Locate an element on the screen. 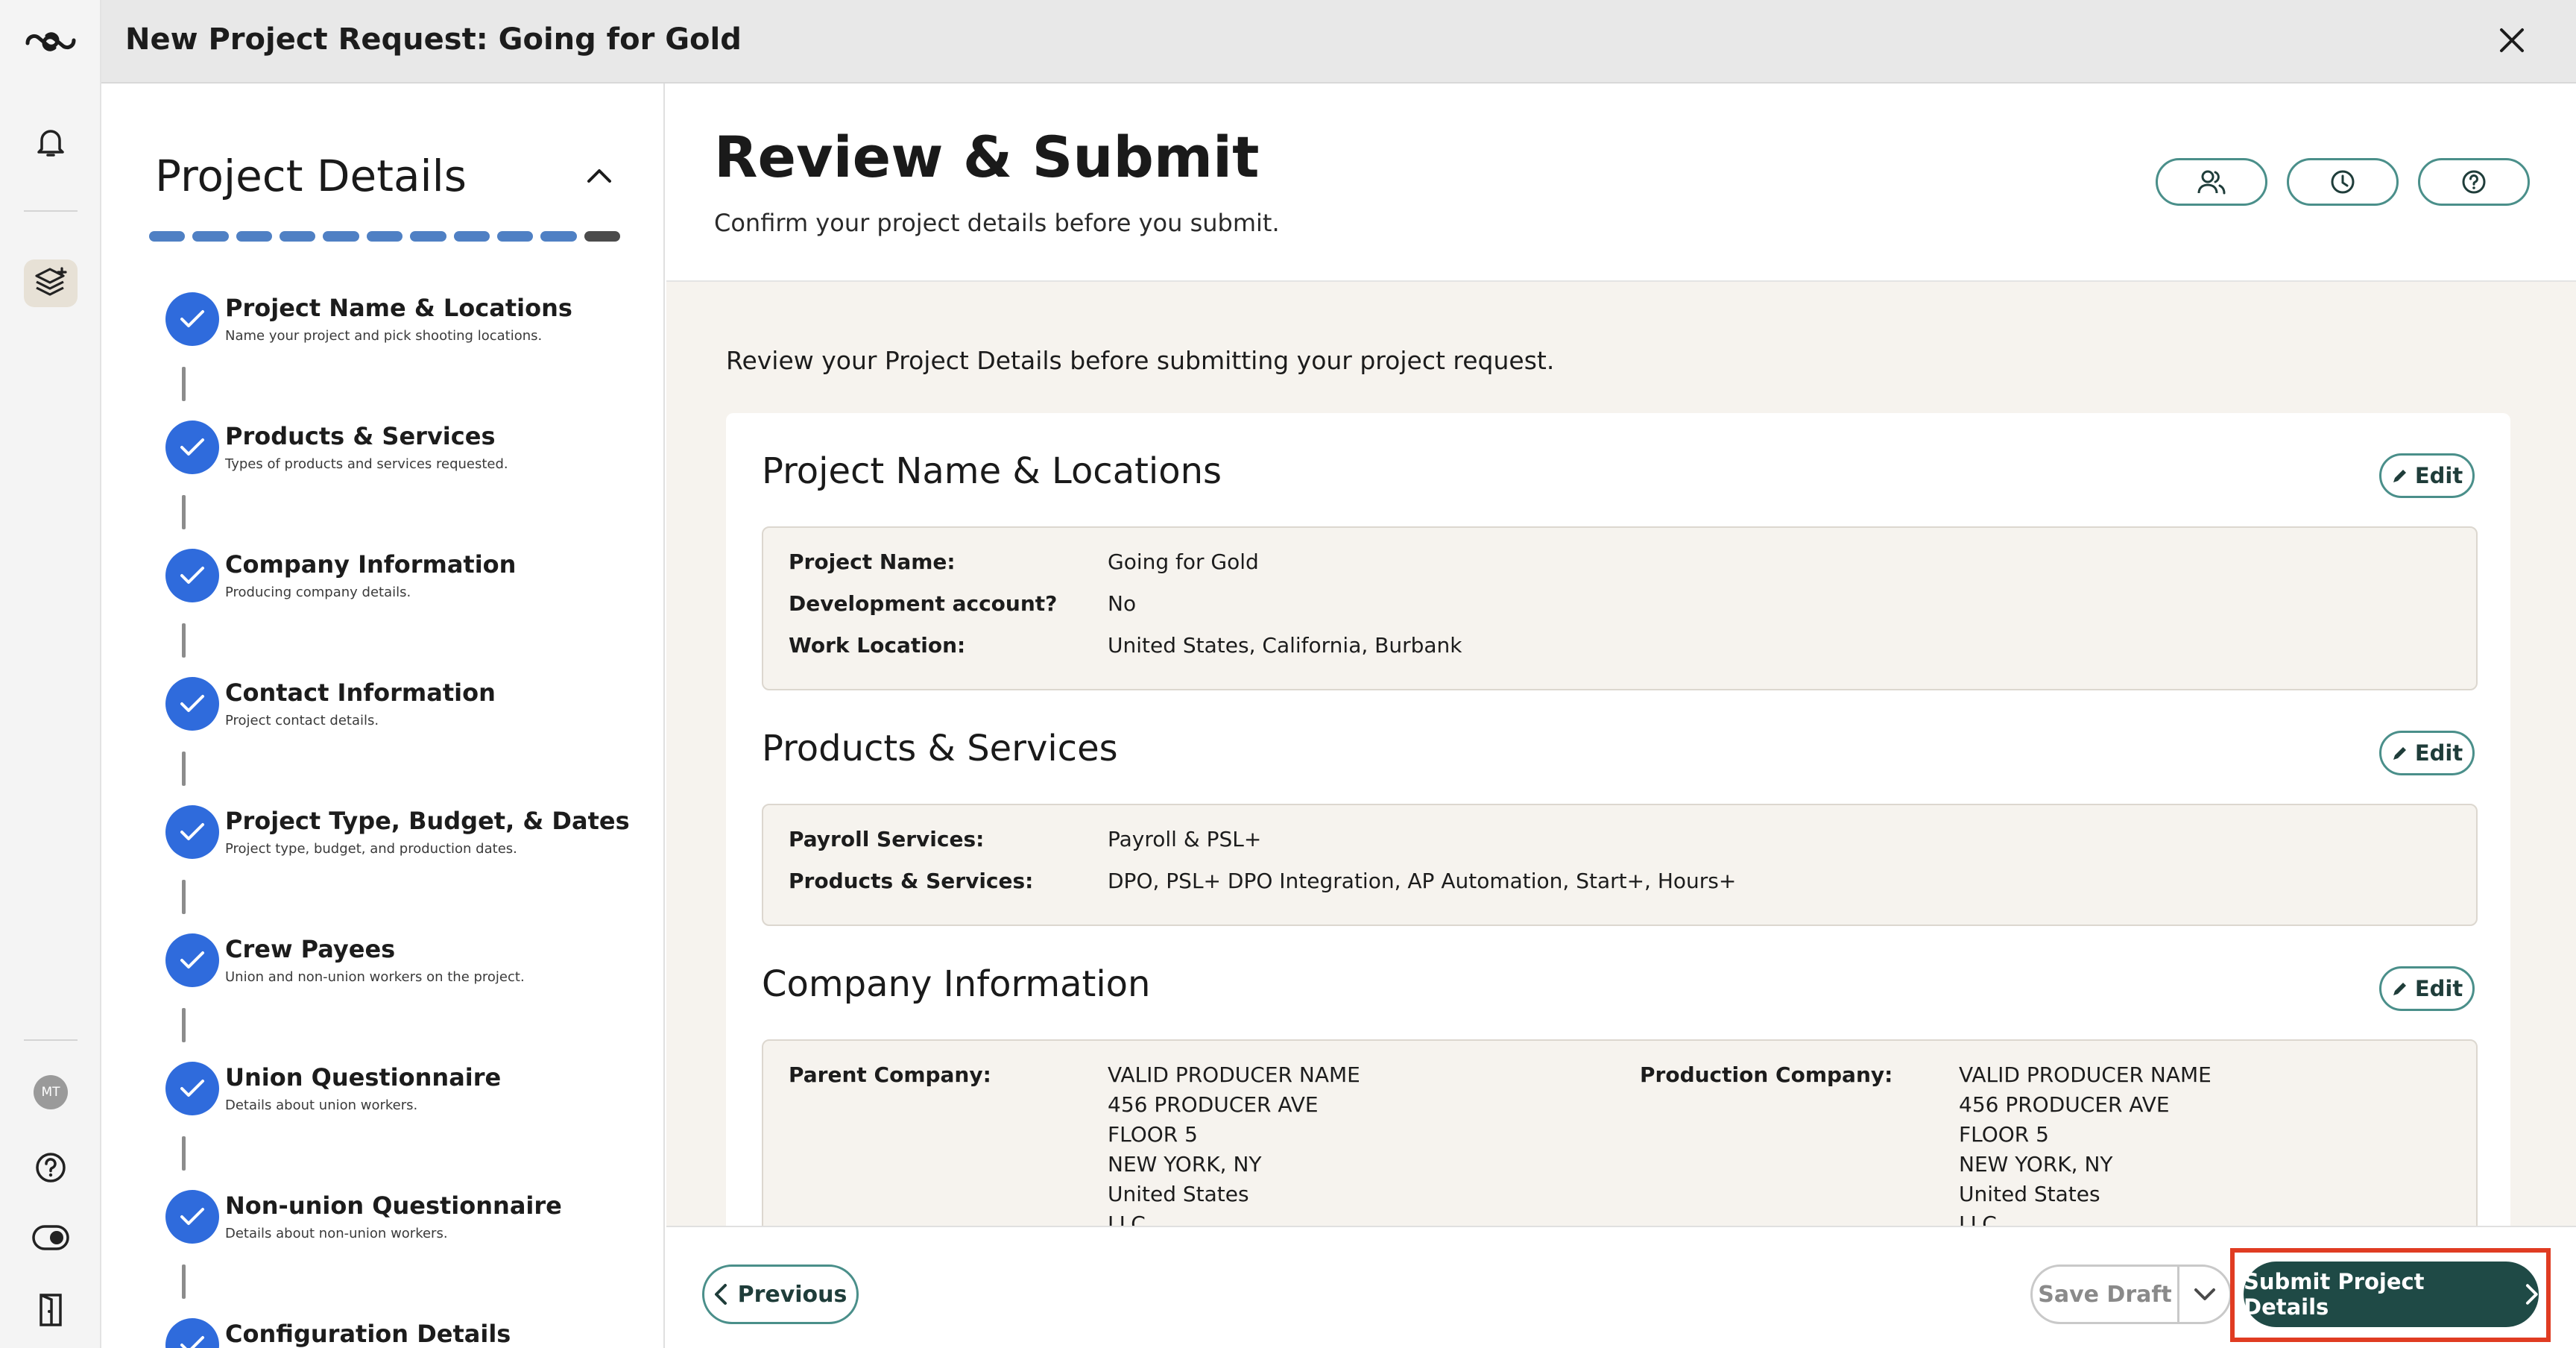 This screenshot has width=2576, height=1348. chevron-up-icon is located at coordinates (599, 176).